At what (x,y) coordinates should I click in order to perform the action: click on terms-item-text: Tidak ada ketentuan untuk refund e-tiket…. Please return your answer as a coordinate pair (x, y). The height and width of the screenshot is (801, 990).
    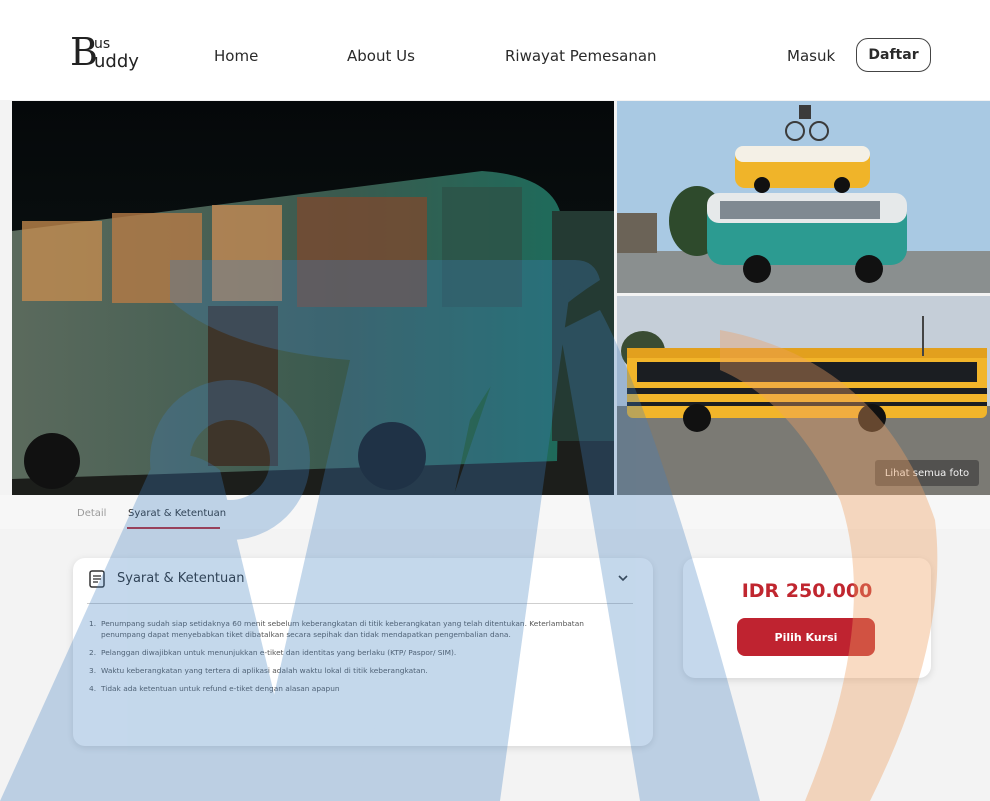
    Looking at the image, I should click on (220, 688).